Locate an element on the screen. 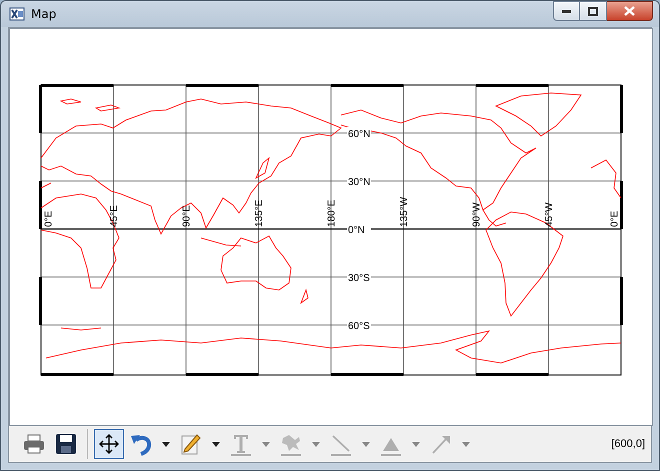 The height and width of the screenshot is (471, 660). longitude-label: 135°E is located at coordinates (259, 213).